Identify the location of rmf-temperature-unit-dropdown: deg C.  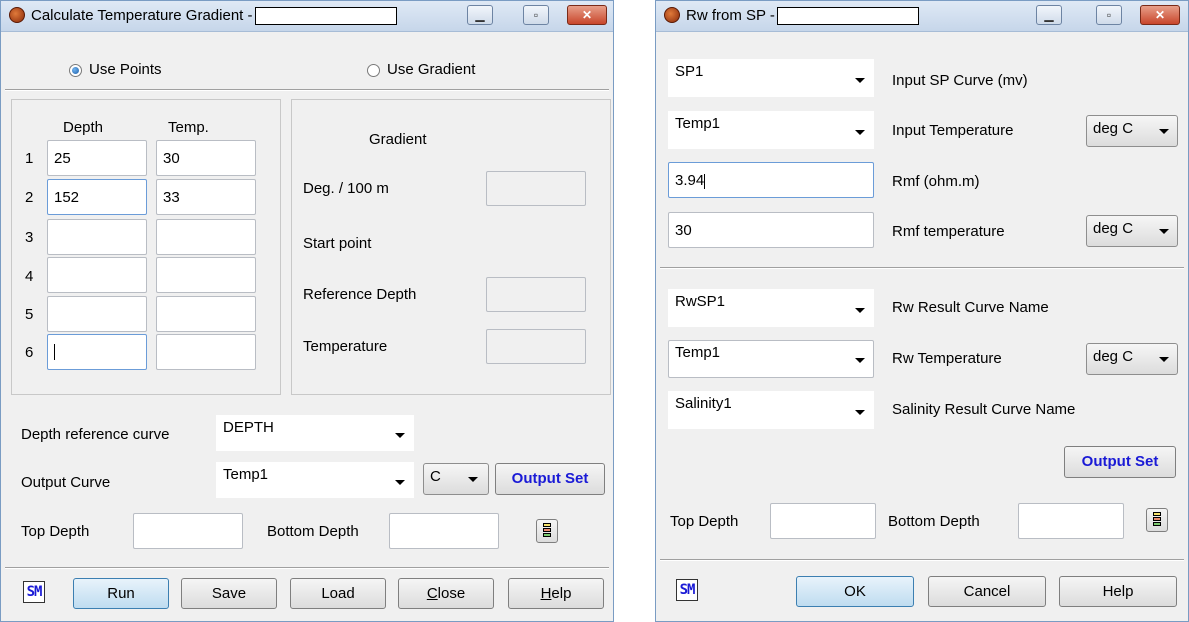
(1132, 231).